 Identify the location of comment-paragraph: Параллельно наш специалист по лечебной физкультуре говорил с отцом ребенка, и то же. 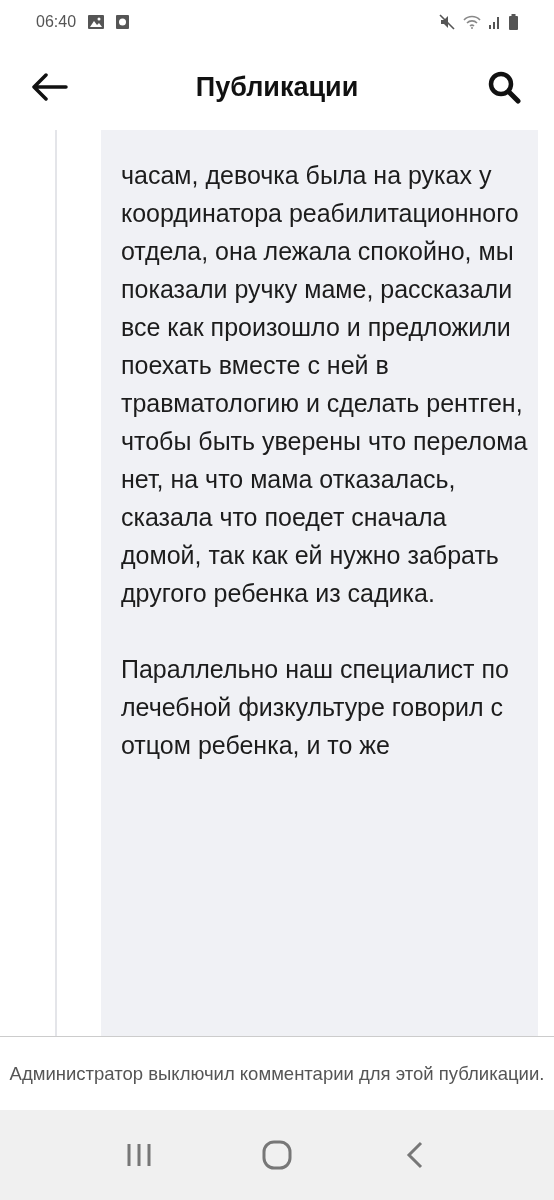
(315, 707).